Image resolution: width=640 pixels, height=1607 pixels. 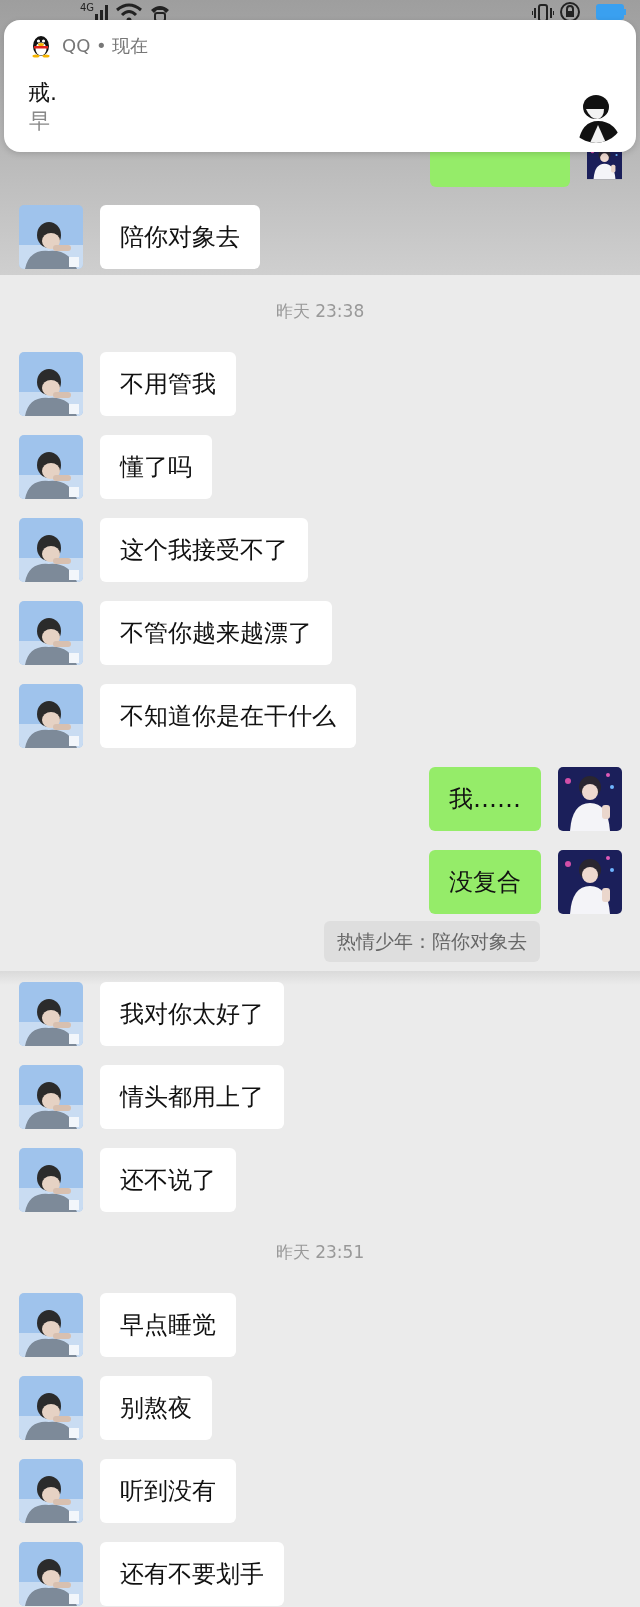 I want to click on message-bubble: 别熬夜, so click(x=156, y=1408).